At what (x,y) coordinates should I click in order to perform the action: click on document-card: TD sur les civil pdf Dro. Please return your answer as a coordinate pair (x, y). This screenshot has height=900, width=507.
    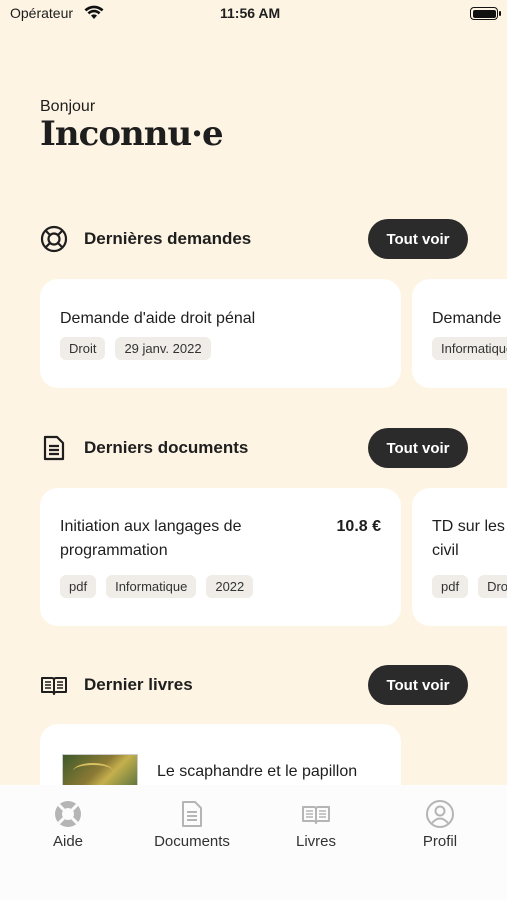
    Looking at the image, I should click on (459, 557).